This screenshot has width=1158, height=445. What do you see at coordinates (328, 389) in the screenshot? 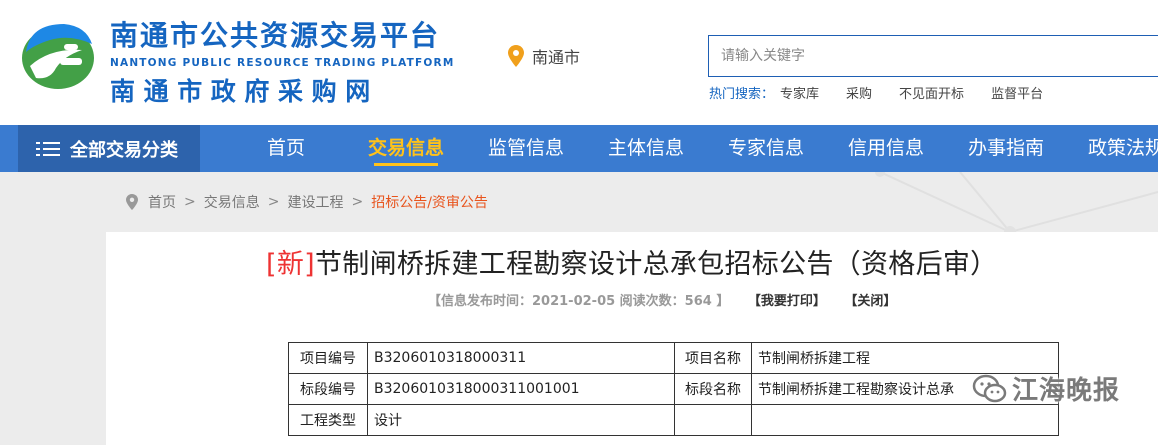
I see `table-cell-label: 标段编号` at bounding box center [328, 389].